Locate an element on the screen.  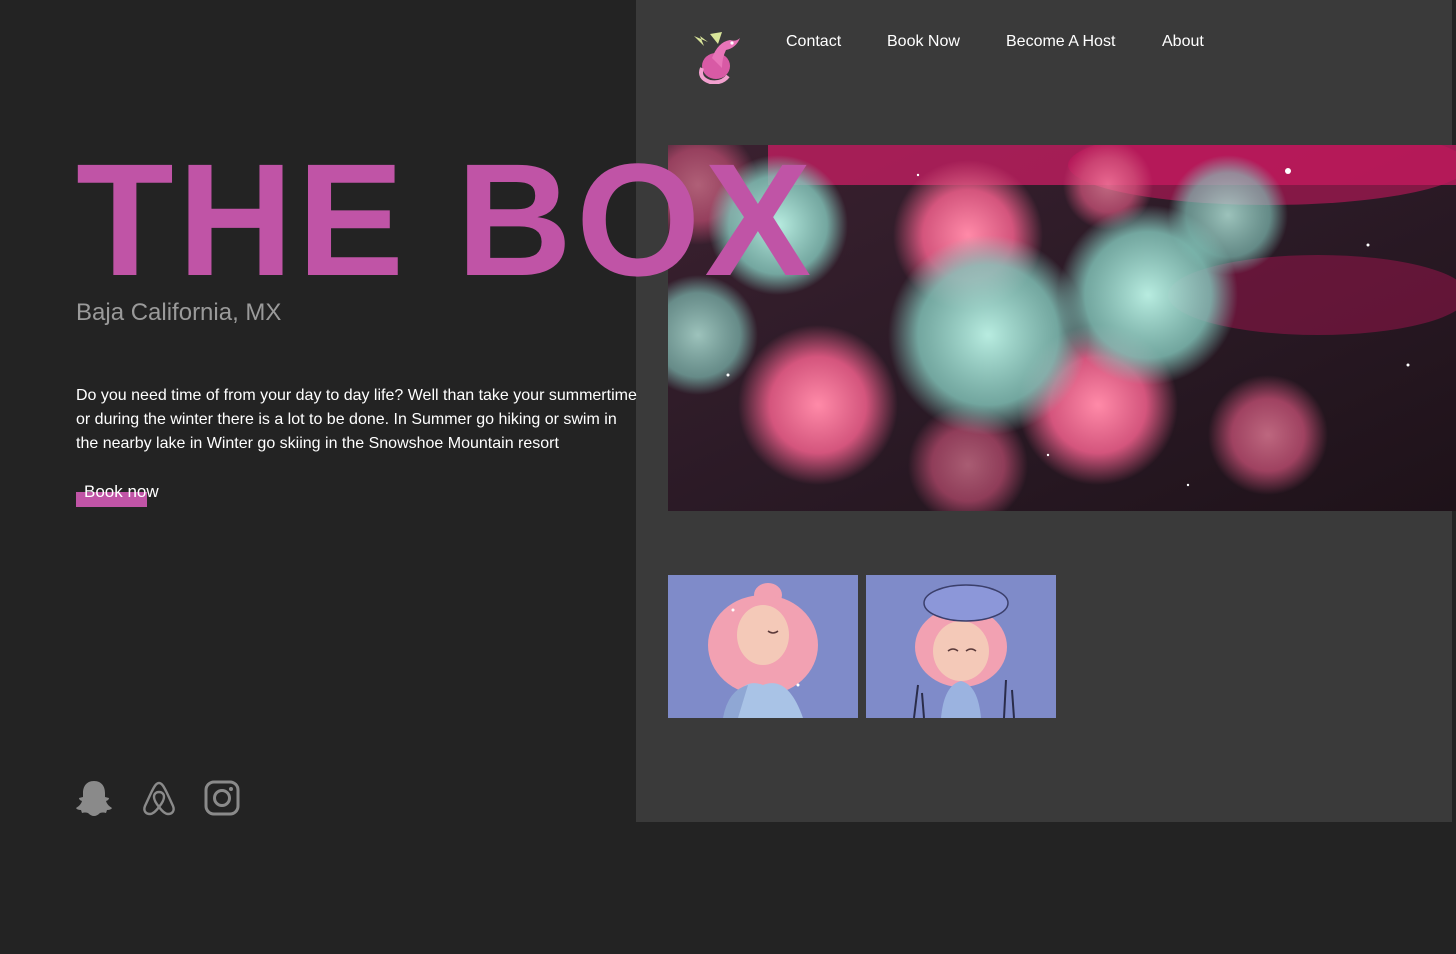
pink-hair-girl-illustration is located at coordinates (763, 646).